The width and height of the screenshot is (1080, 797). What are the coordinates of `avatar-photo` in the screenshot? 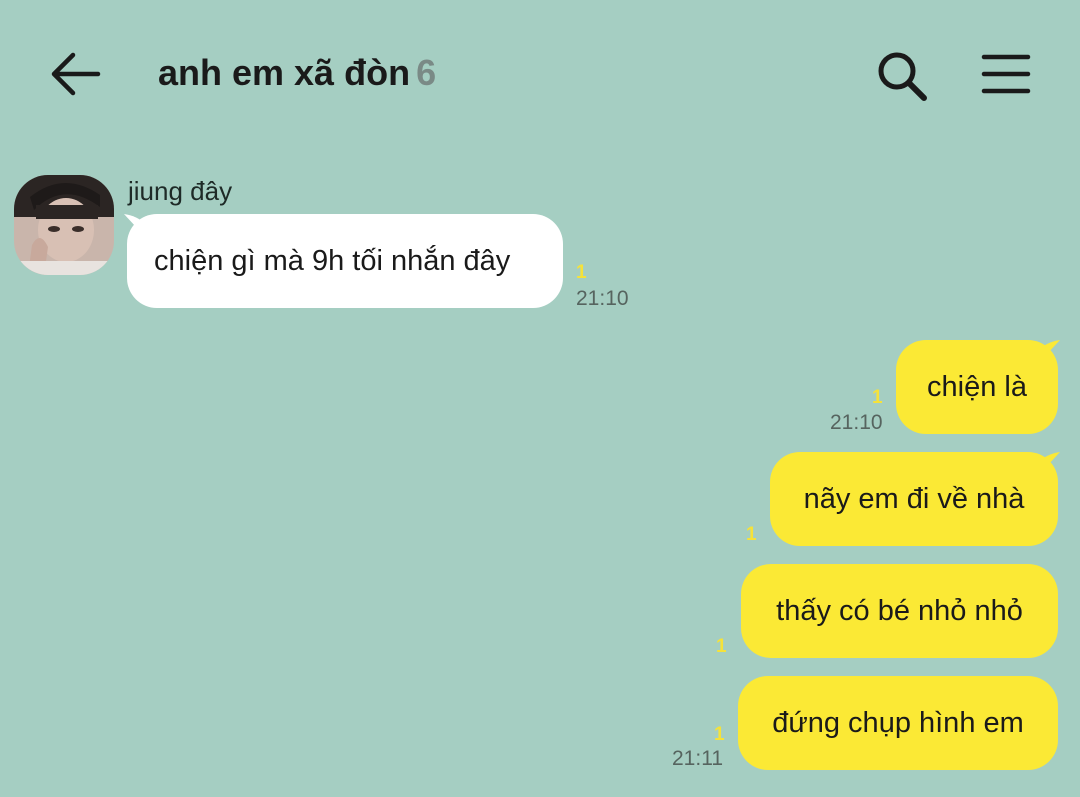 It's located at (64, 225).